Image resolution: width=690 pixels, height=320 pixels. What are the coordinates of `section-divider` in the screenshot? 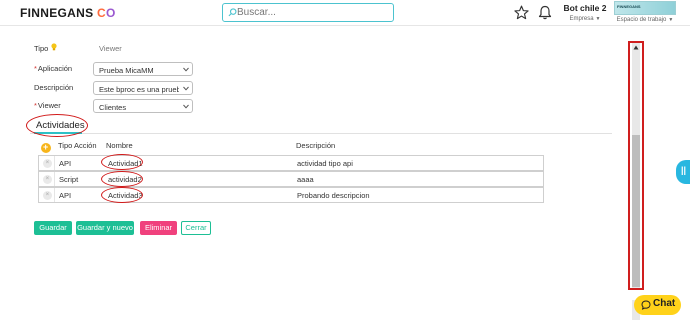 It's located at (321, 133).